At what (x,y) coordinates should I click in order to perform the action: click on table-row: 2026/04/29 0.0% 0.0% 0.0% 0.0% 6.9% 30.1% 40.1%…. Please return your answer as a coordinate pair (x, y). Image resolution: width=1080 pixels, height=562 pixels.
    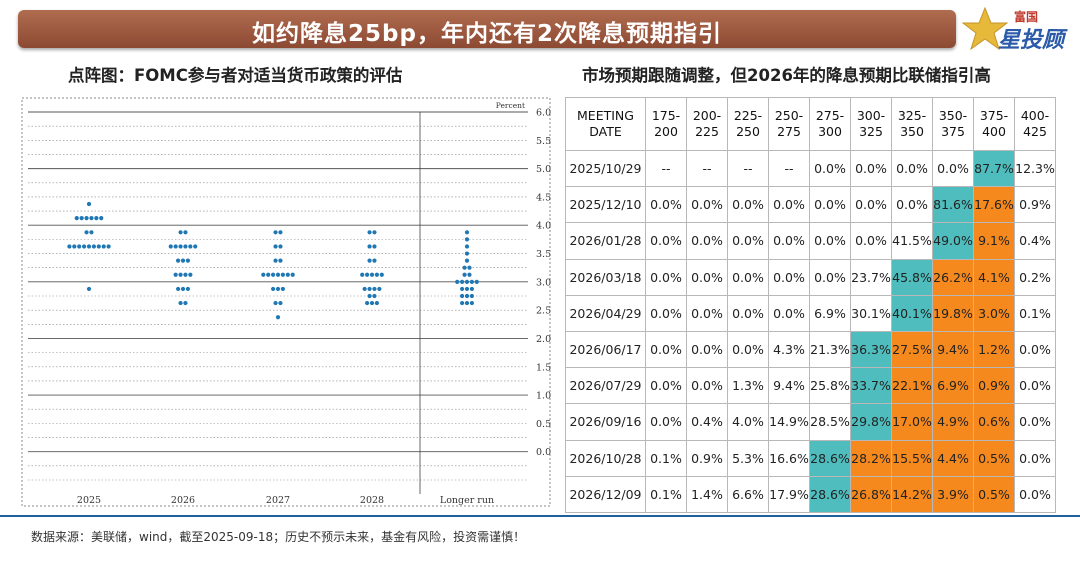
    Looking at the image, I should click on (810, 313).